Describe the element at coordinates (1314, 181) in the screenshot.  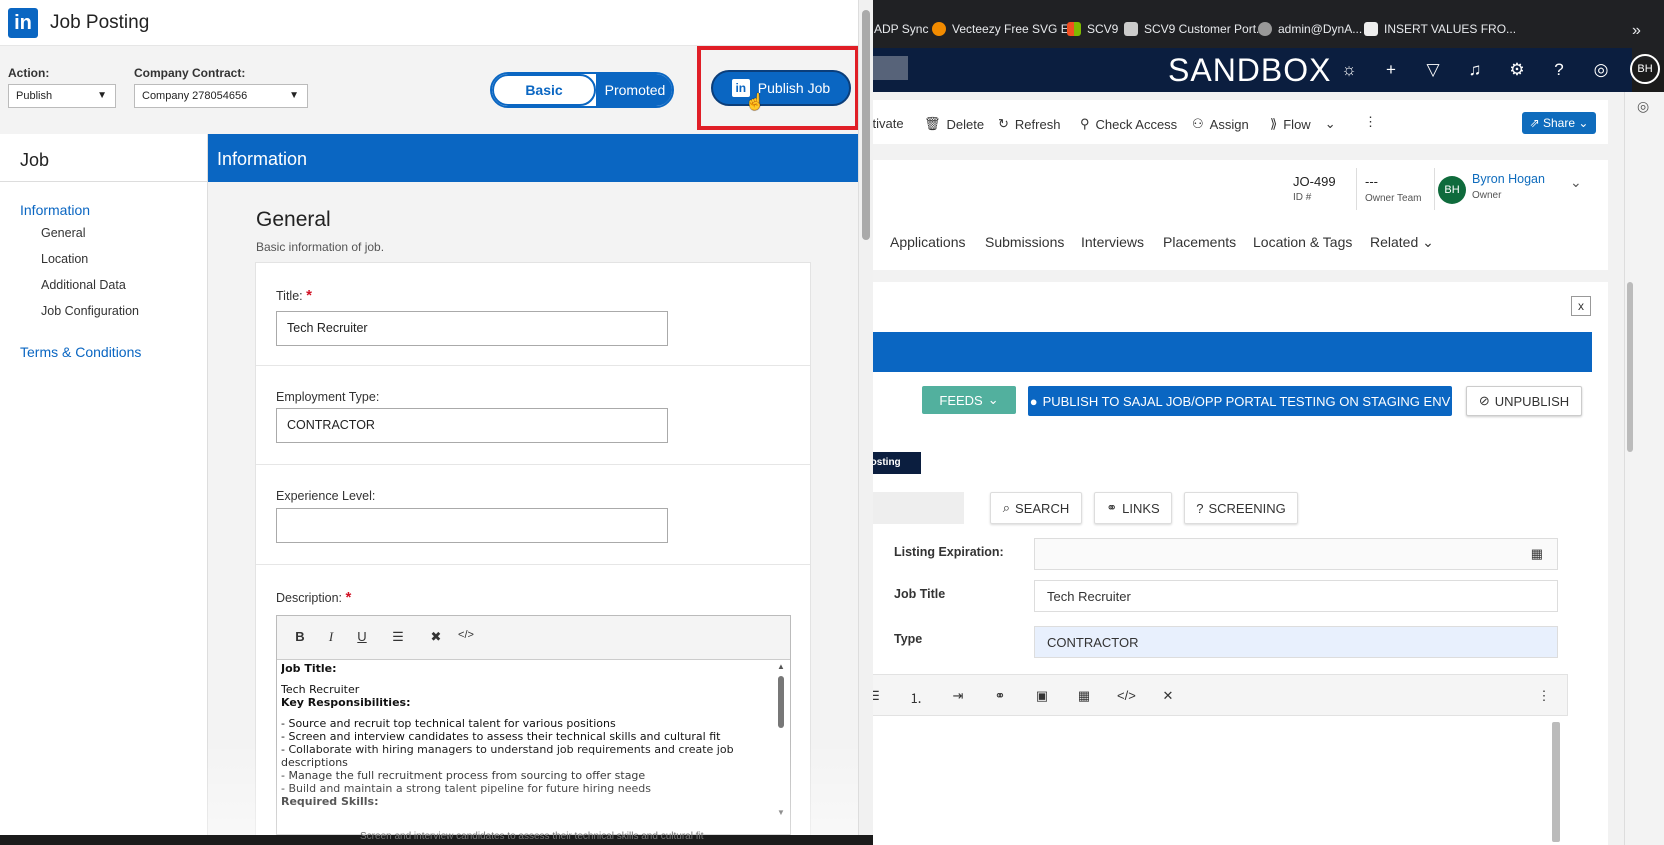
I see `record-id: JO-499` at that location.